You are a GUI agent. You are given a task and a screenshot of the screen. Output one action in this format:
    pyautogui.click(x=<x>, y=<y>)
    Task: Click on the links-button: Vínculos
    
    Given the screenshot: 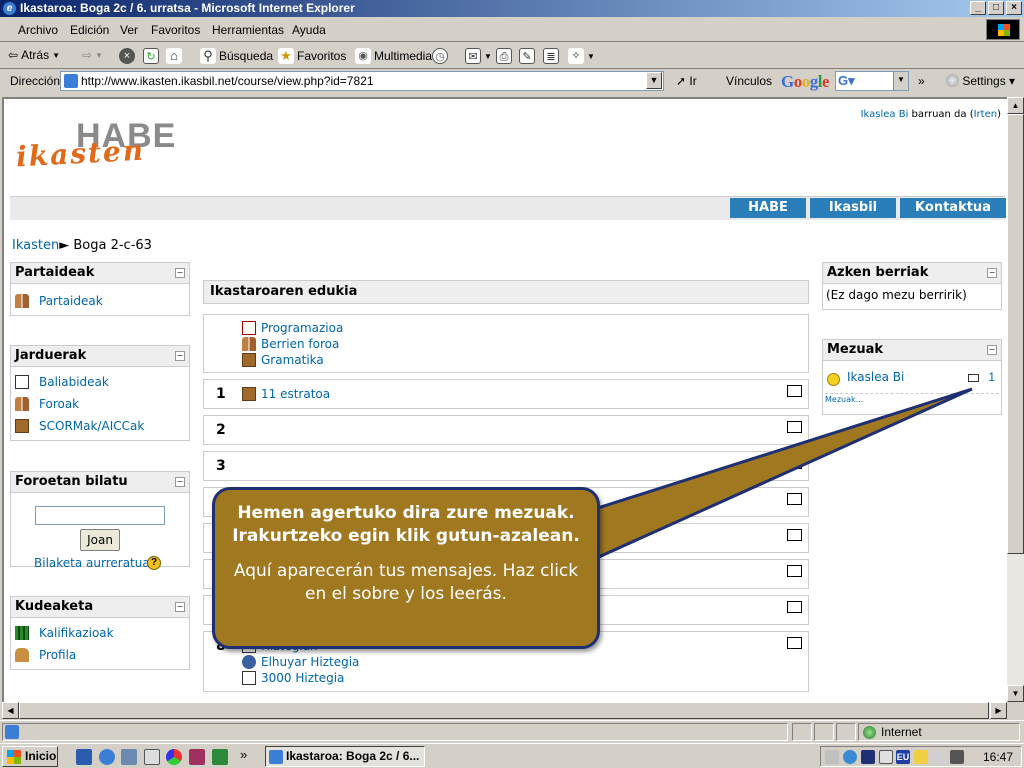 What is the action you would take?
    pyautogui.click(x=749, y=81)
    